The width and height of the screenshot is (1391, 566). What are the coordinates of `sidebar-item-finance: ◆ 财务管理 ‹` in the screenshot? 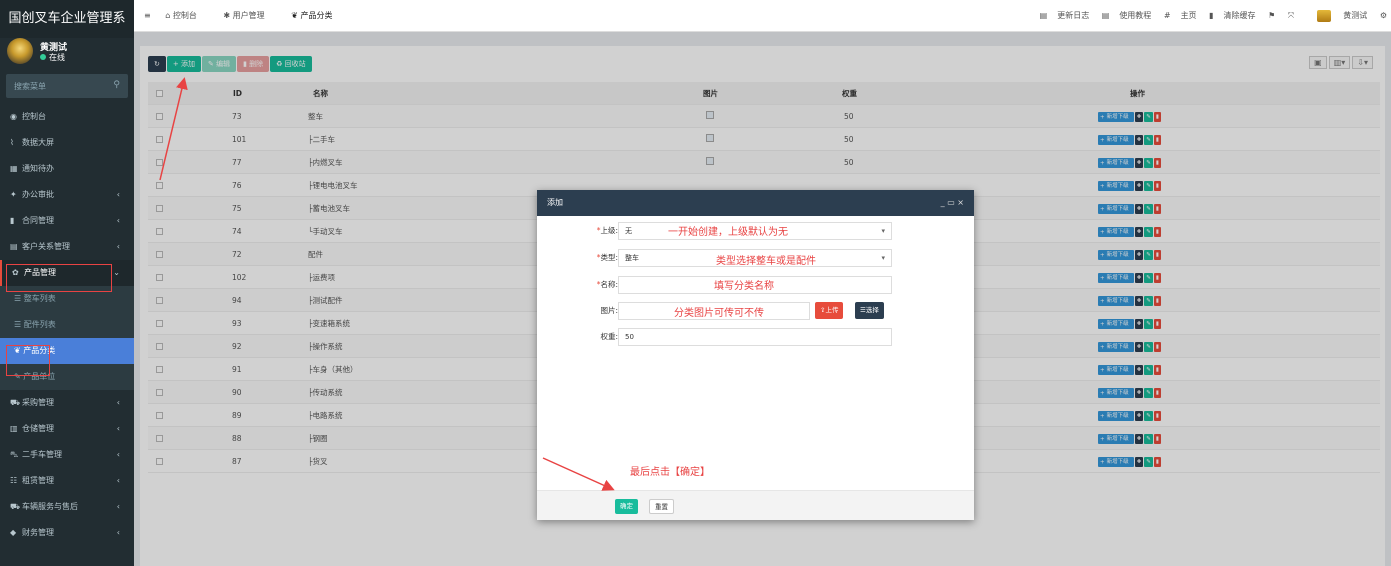 It's located at (67, 533).